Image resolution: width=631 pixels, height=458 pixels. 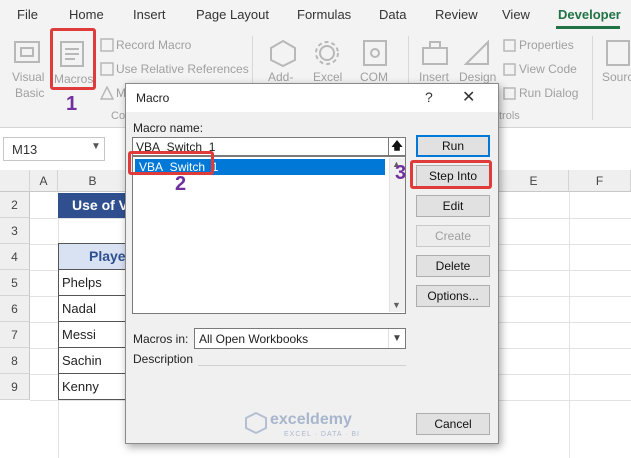 What do you see at coordinates (93, 181) in the screenshot?
I see `column-header-b: B` at bounding box center [93, 181].